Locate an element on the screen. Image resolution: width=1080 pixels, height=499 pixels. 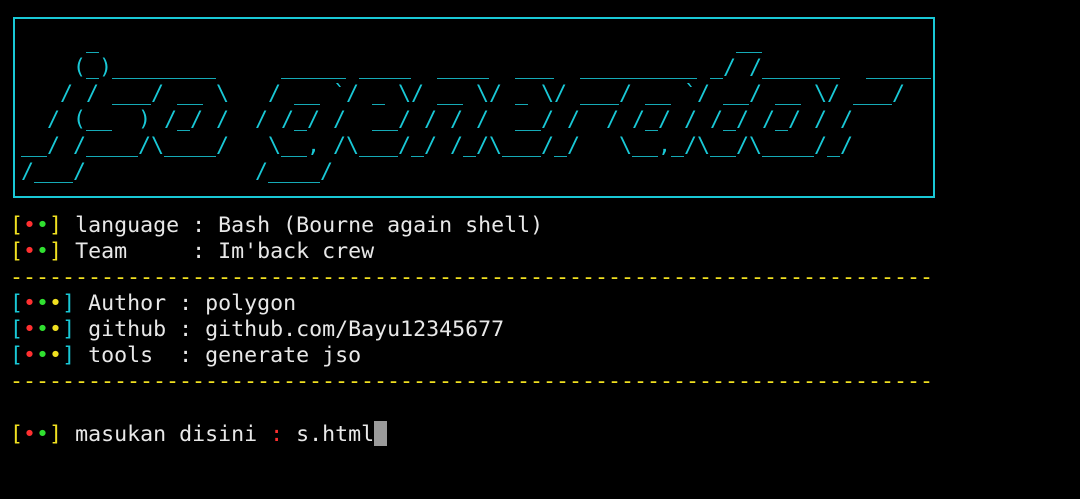
credit-line-author: [•••] Author : polygon is located at coordinates (153, 304).